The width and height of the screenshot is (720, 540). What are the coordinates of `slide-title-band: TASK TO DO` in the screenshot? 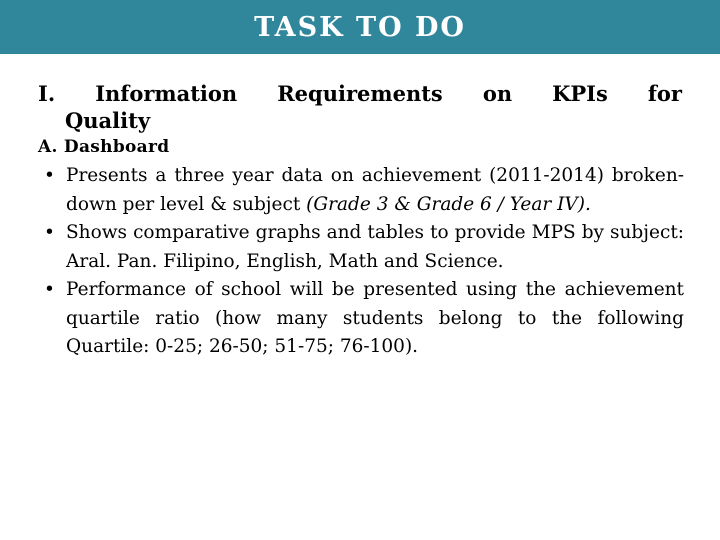 It's located at (360, 27).